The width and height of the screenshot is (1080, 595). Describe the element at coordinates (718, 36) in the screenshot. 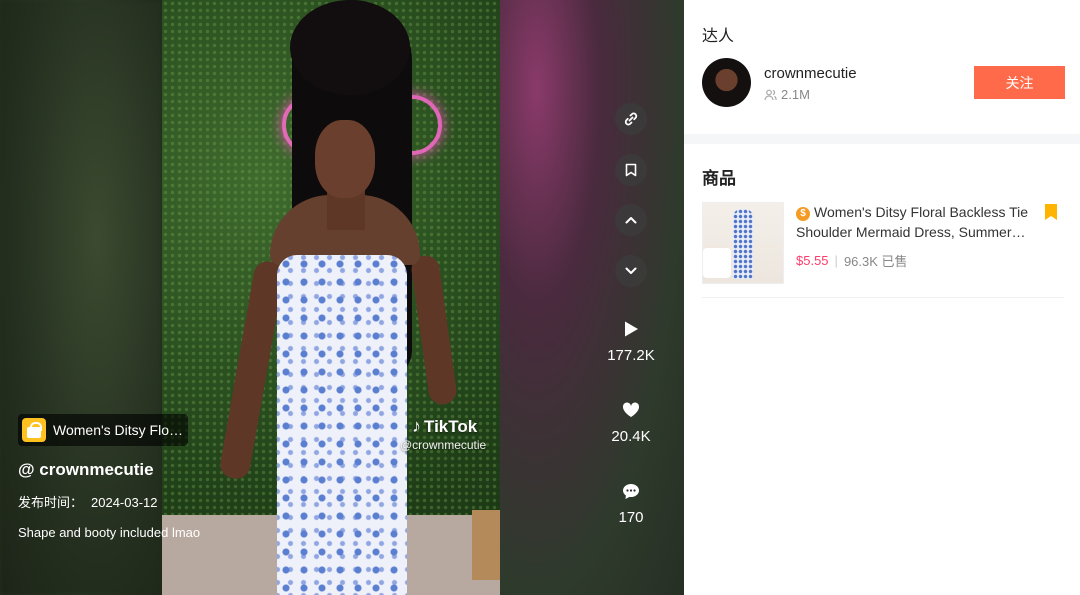

I see `creator-section-title: 达人` at that location.